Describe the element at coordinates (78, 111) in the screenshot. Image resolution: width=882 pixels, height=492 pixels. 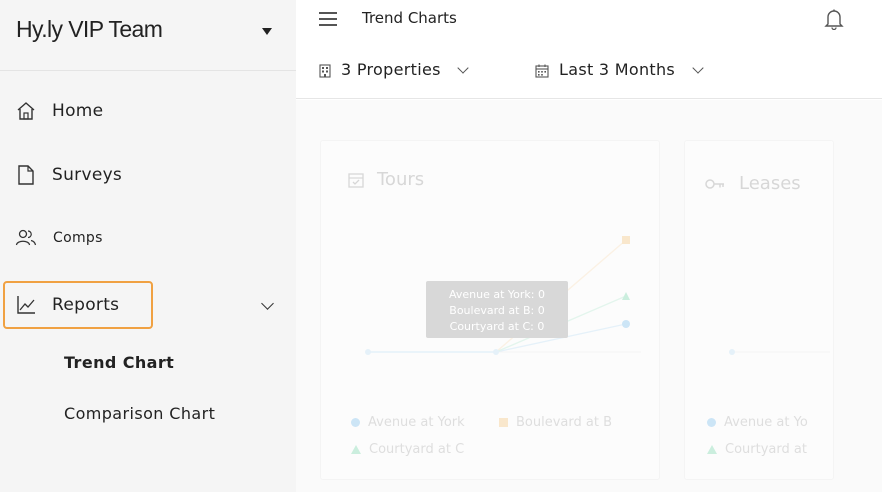
I see `sidebar-item-label: Home` at that location.